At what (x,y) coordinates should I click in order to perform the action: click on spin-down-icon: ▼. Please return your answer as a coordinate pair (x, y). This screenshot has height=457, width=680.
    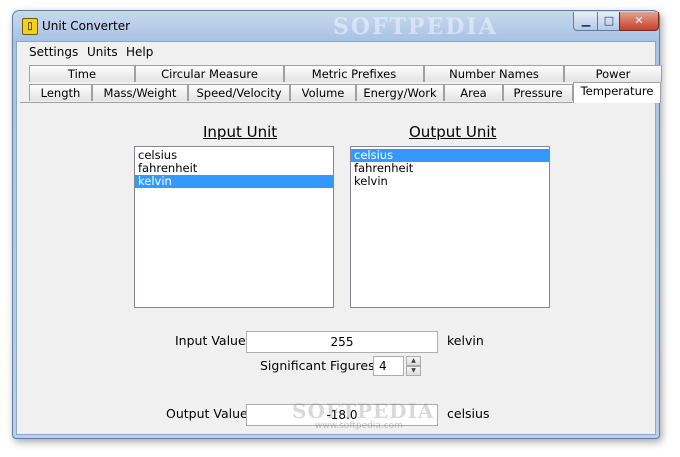
    Looking at the image, I should click on (413, 371).